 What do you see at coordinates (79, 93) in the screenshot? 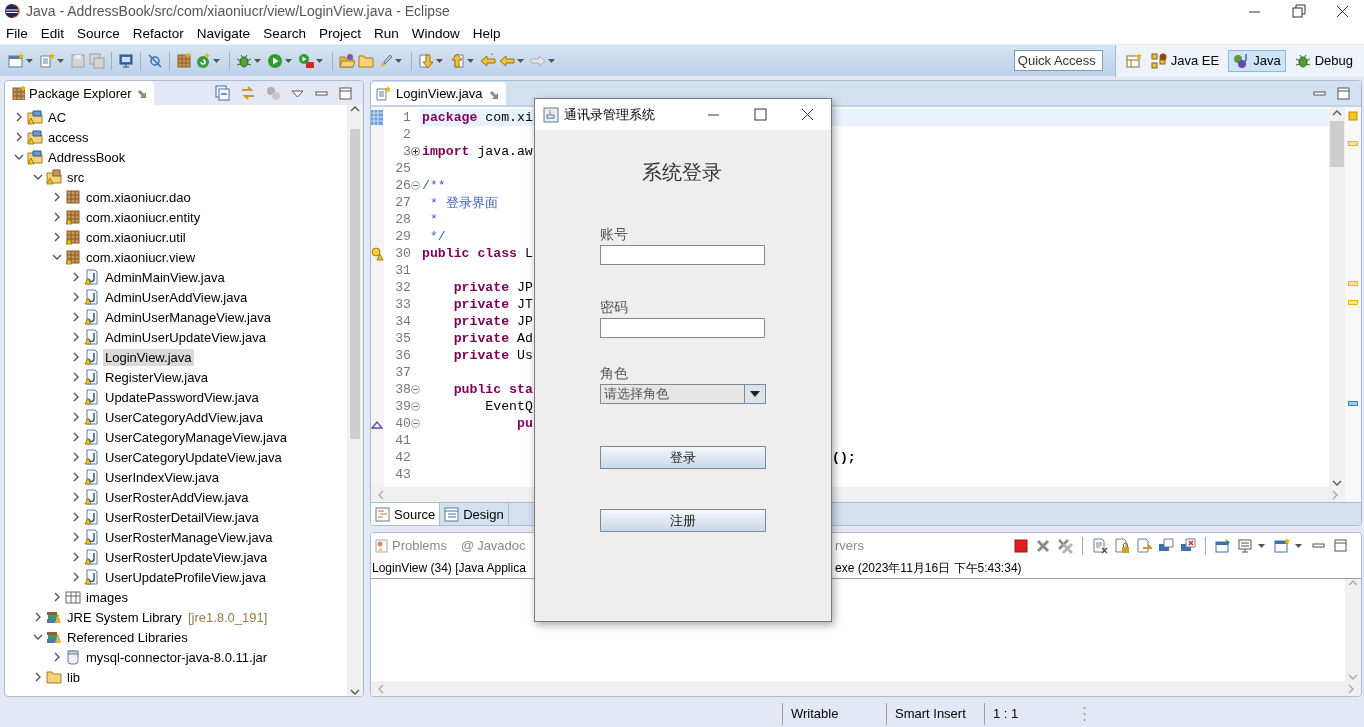
I see `view-tab: Package Explorer` at bounding box center [79, 93].